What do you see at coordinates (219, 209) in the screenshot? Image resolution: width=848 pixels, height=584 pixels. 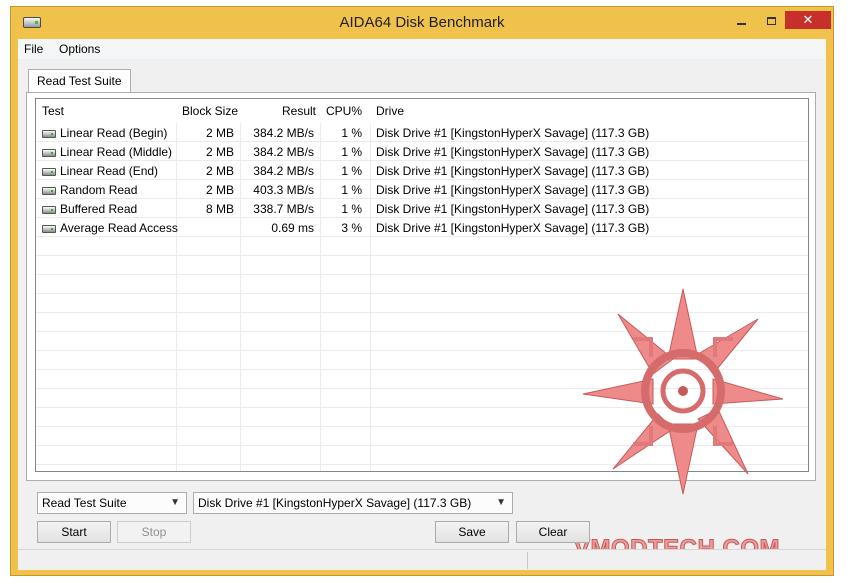 I see `block-size-cell: 8 MB` at bounding box center [219, 209].